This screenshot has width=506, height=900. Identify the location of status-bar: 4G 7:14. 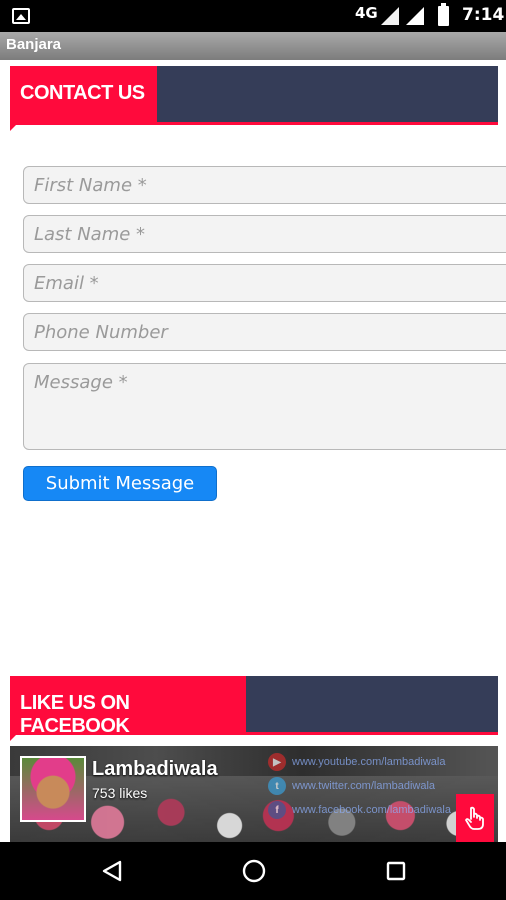
(253, 16).